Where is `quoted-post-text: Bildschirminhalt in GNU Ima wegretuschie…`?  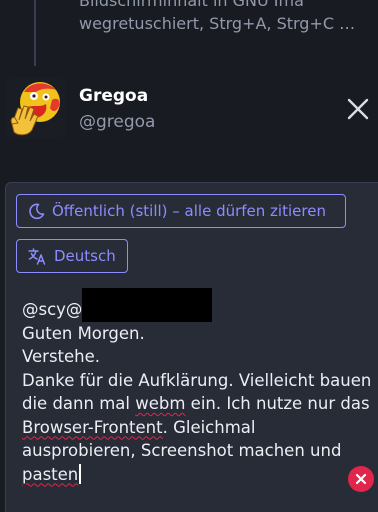 quoted-post-text: Bildschirminhalt in GNU Ima wegretuschie… is located at coordinates (228, 17).